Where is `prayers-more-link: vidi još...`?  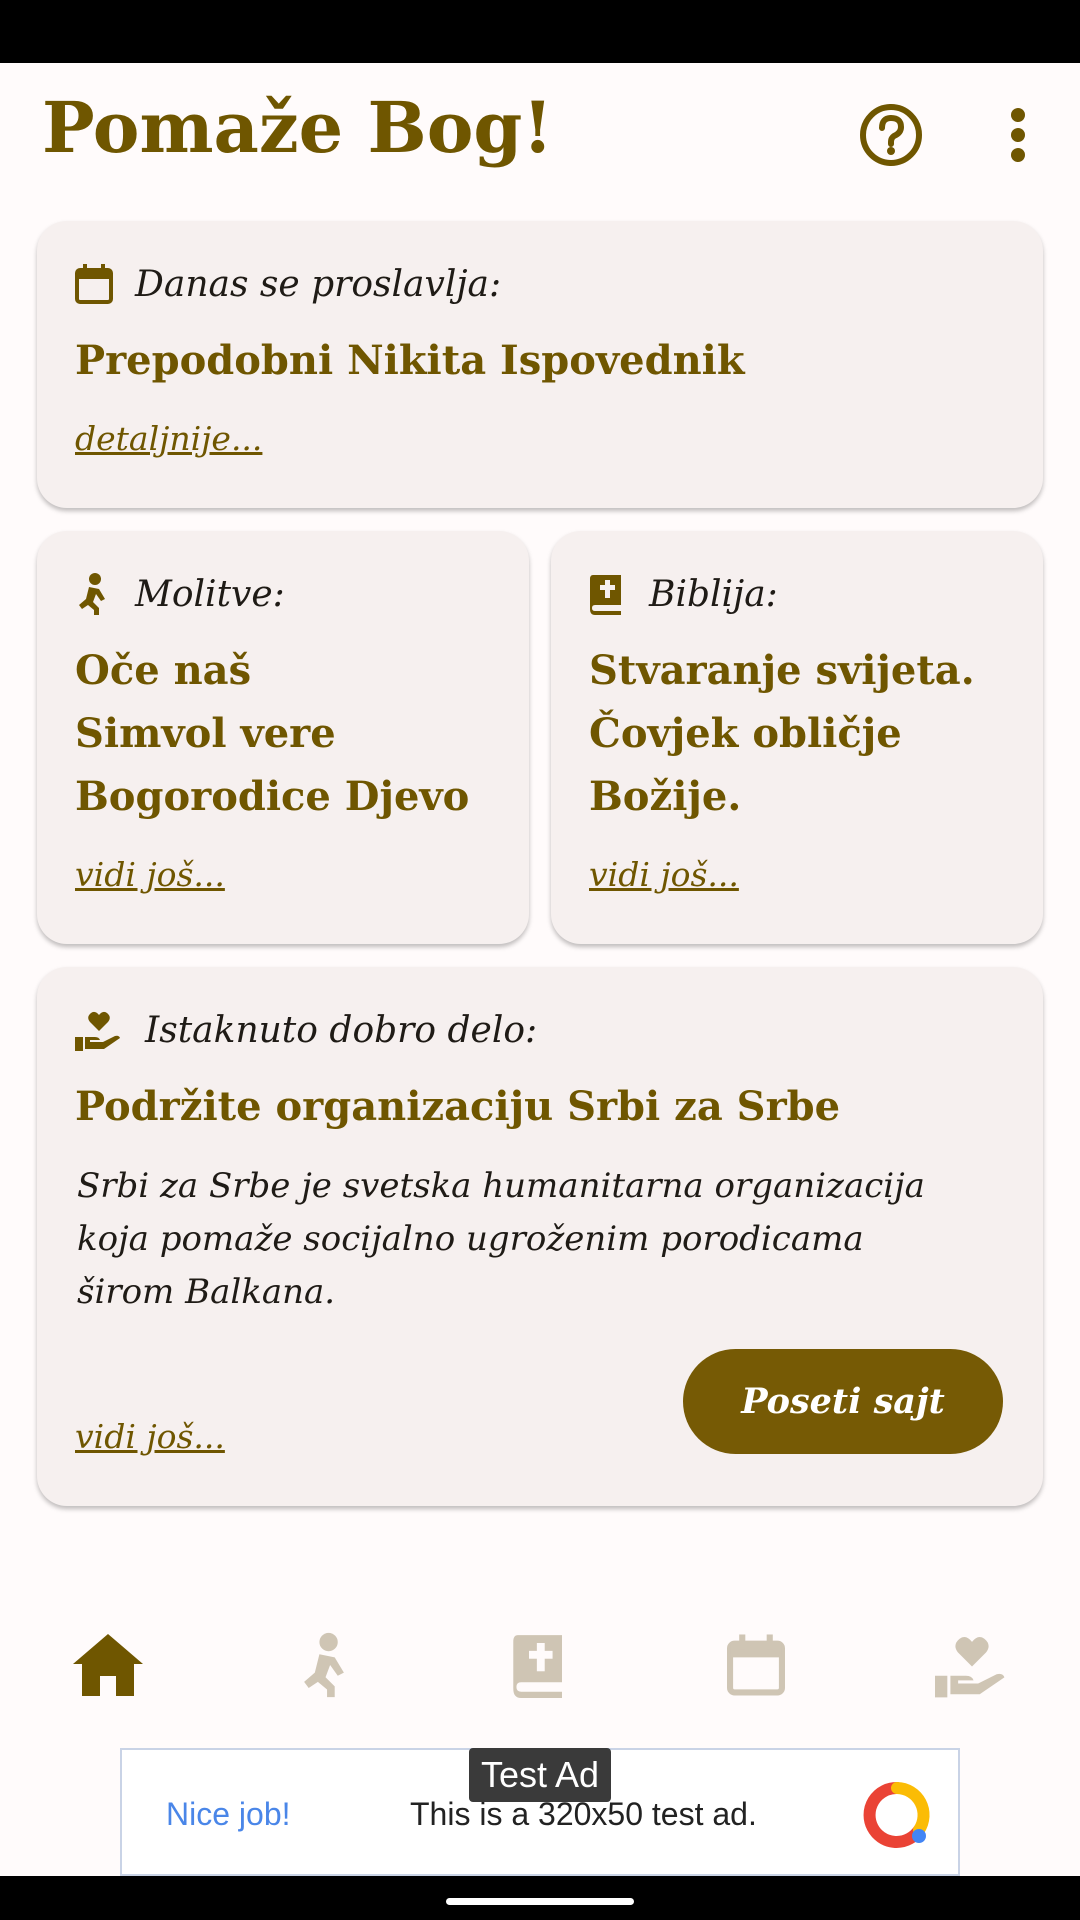
prayers-more-link: vidi još... is located at coordinates (150, 874).